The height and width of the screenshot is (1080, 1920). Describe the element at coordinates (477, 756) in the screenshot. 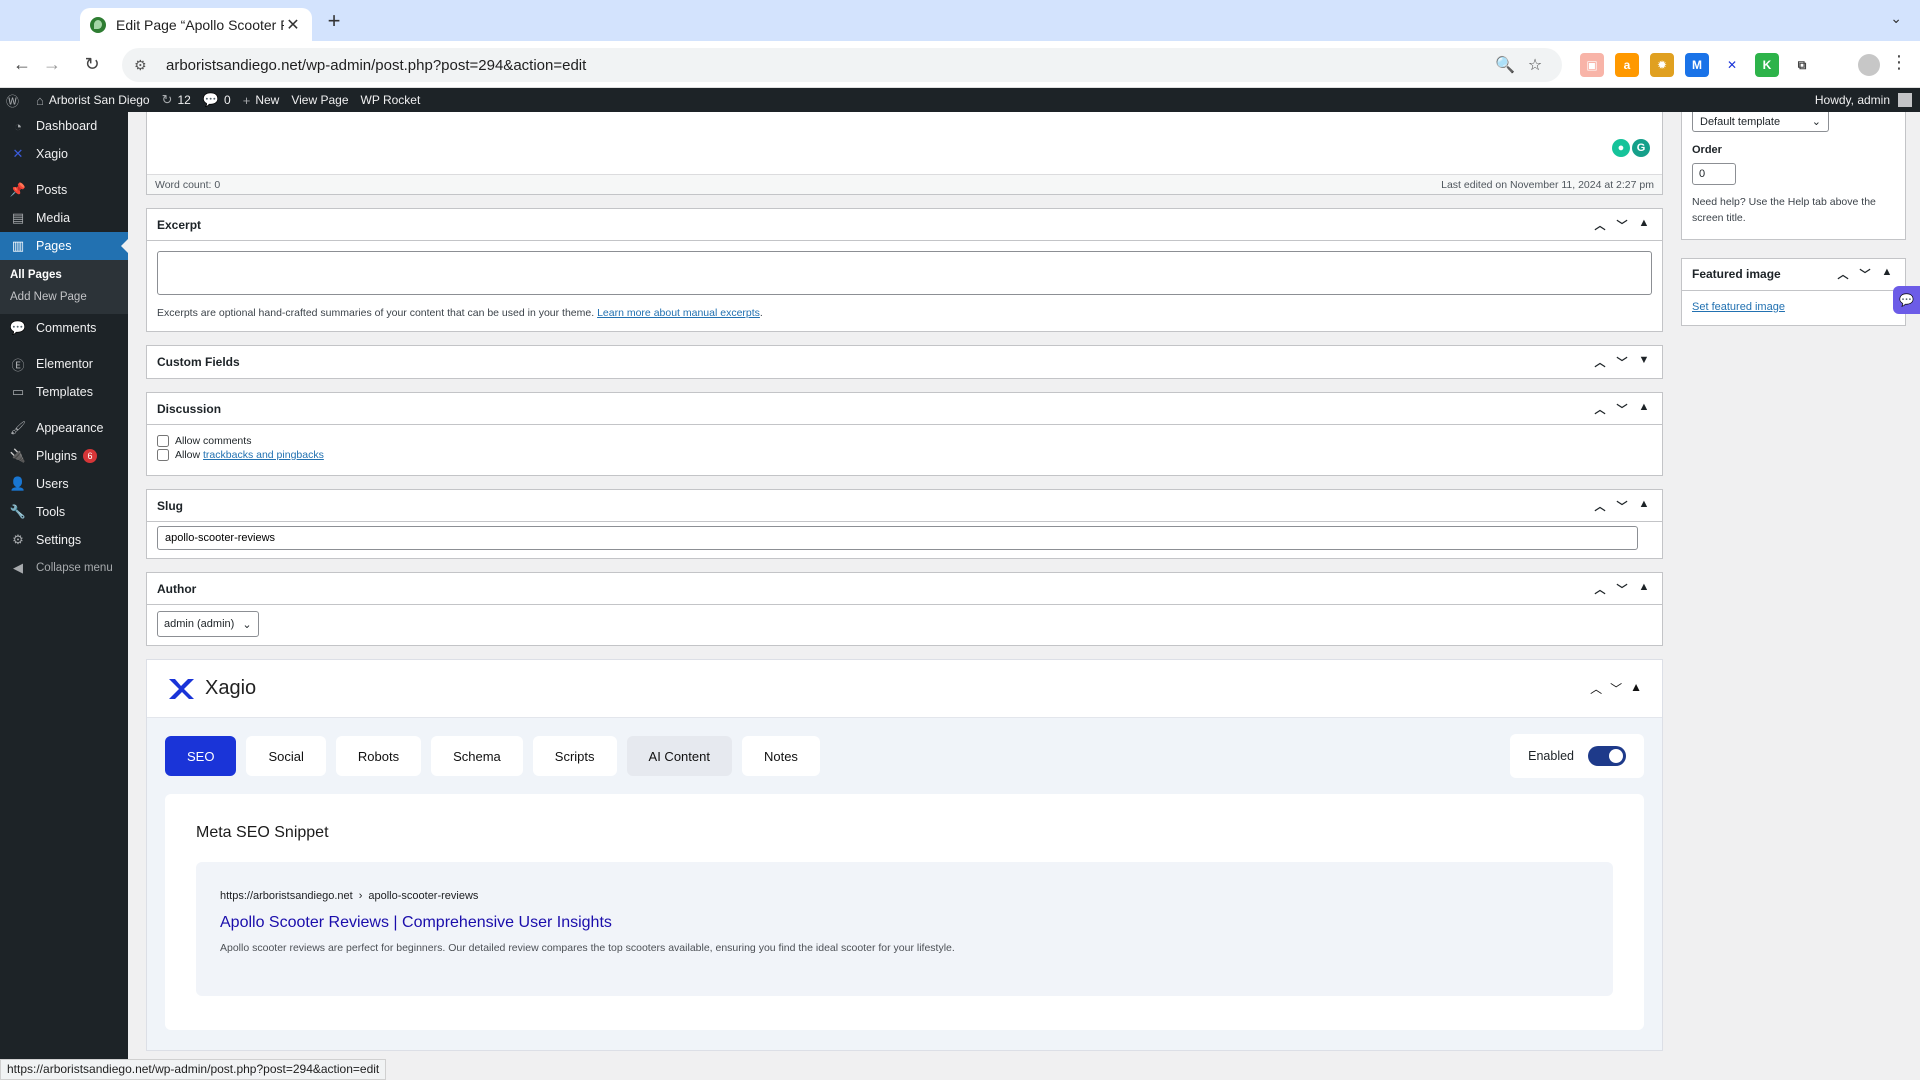

I see `tab-schema: Schema` at that location.